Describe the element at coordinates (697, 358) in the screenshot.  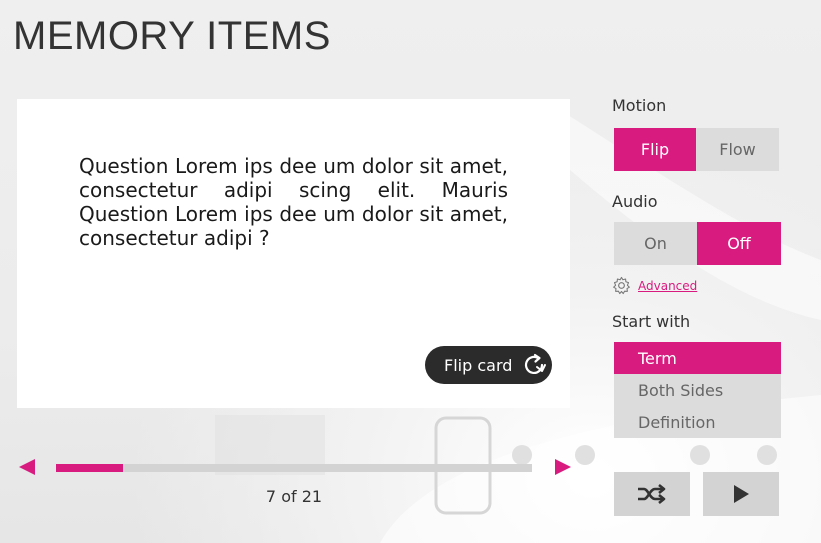
I see `start-with-option-term: Term` at that location.